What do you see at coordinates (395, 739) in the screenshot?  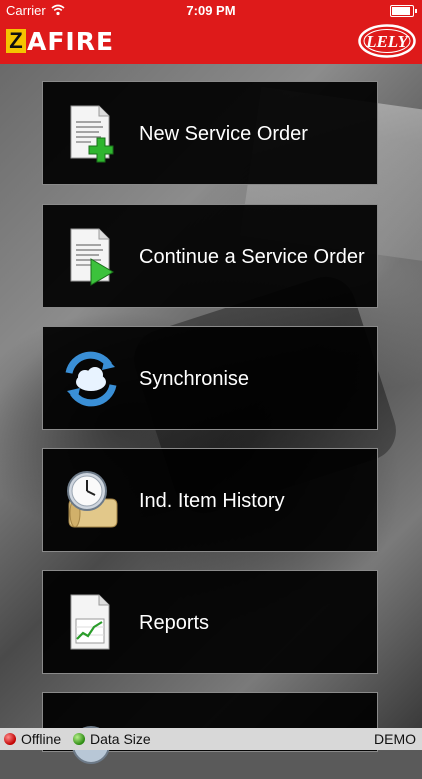 I see `demo-mode-label: DEMO` at bounding box center [395, 739].